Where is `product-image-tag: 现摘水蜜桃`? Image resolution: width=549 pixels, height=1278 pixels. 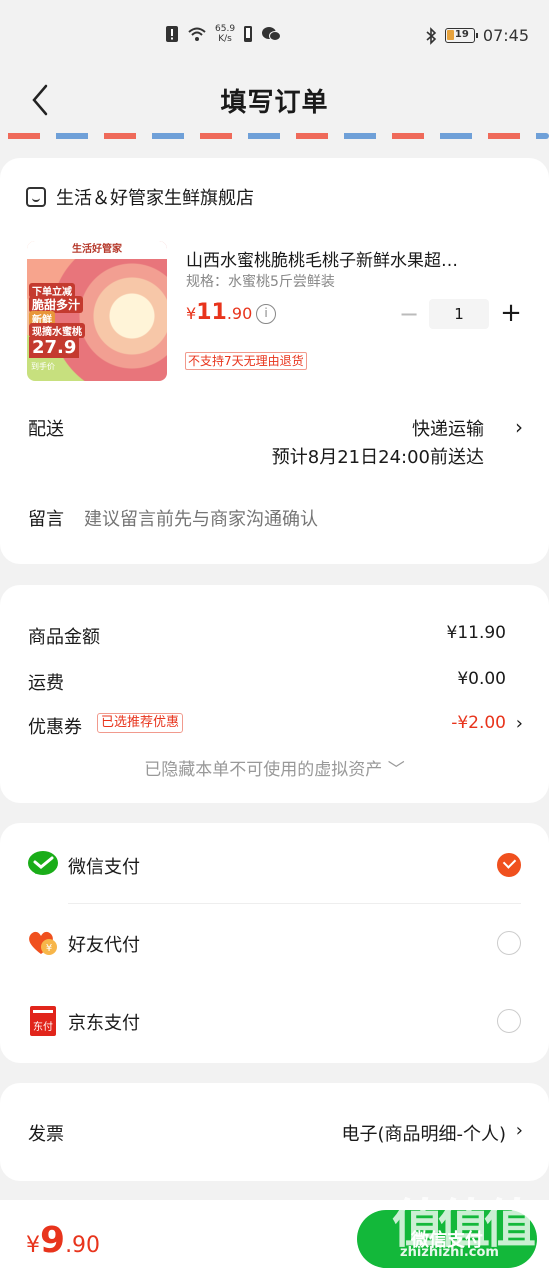 product-image-tag: 现摘水蜜桃 is located at coordinates (57, 330).